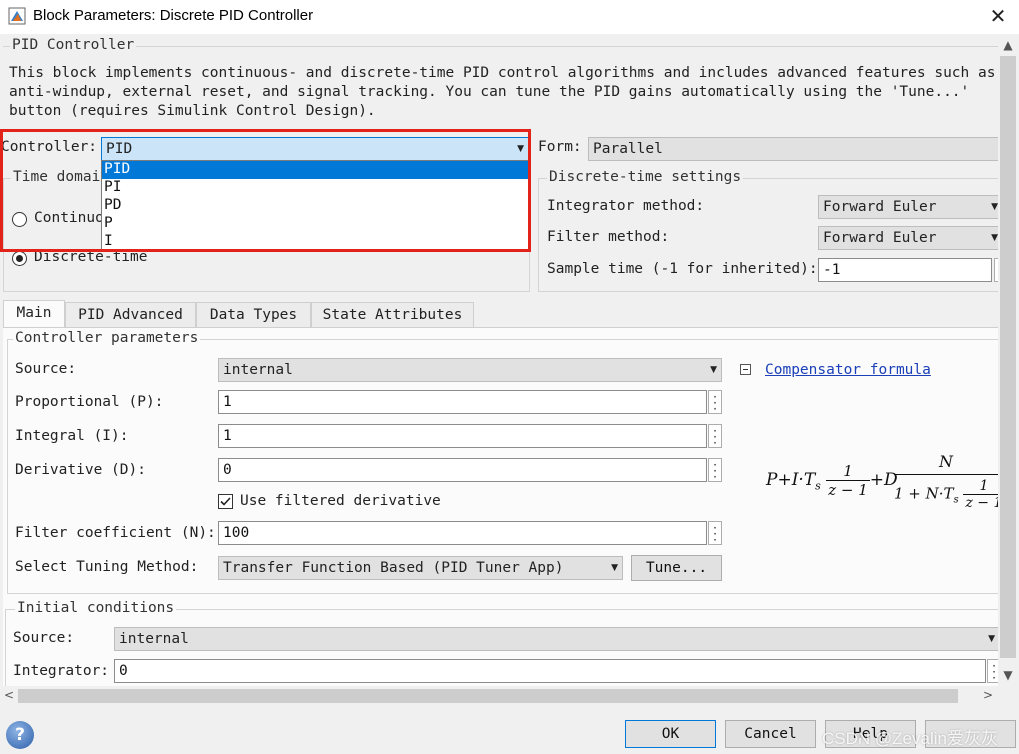  I want to click on source-value: internal, so click(258, 370).